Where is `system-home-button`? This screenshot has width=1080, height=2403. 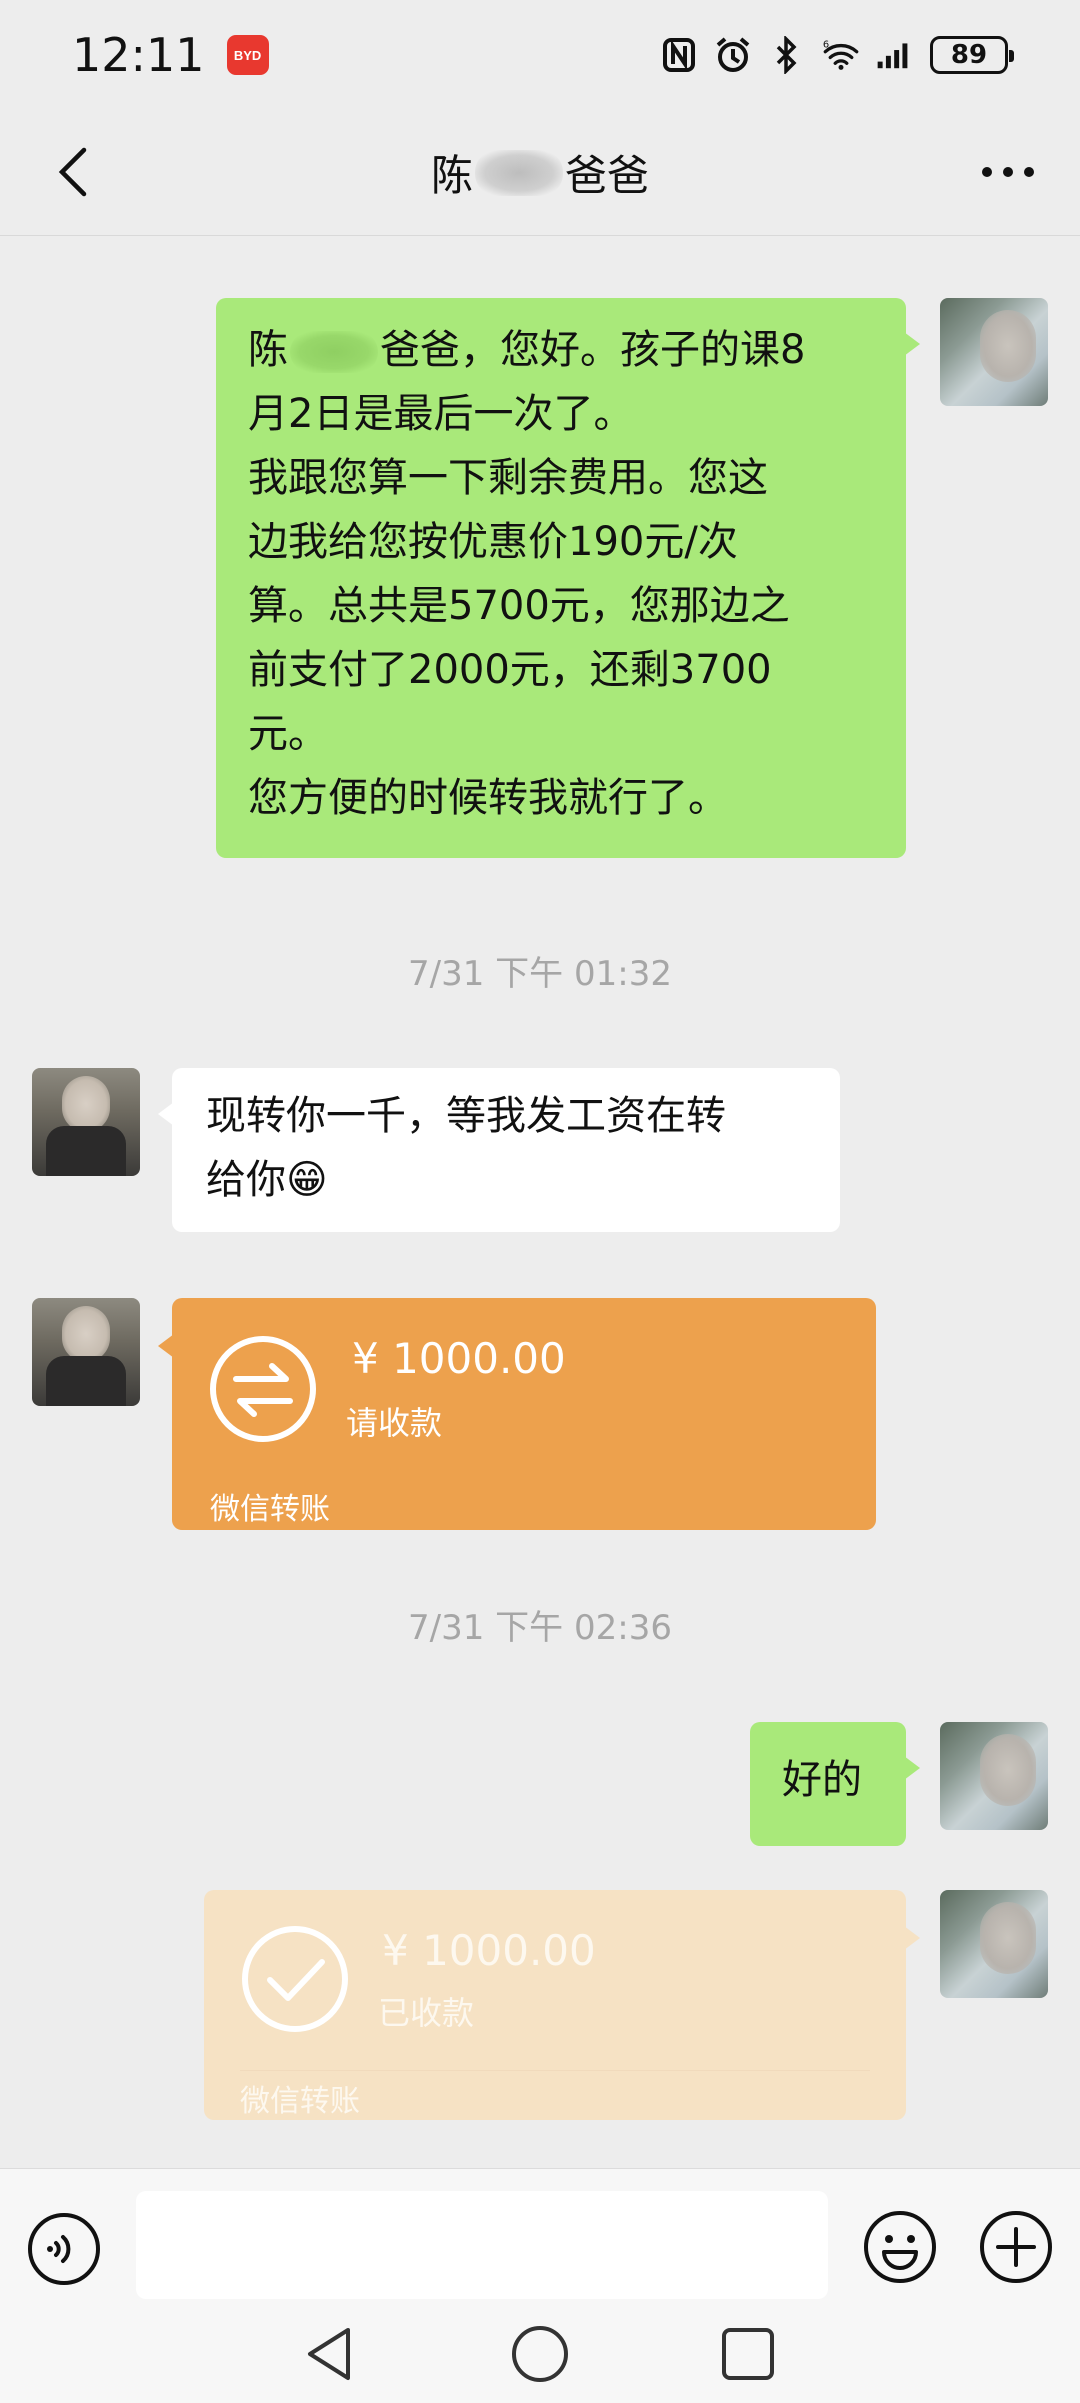
system-home-button is located at coordinates (540, 2354).